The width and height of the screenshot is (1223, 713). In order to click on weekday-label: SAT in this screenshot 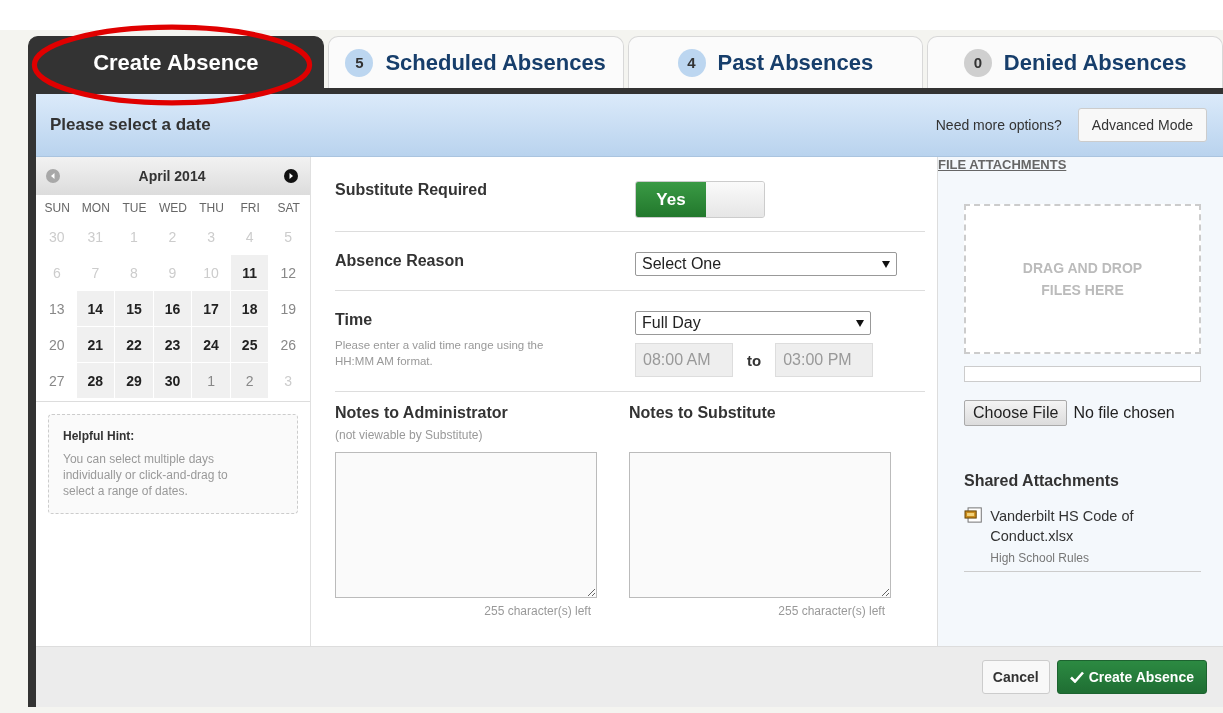, I will do `click(288, 208)`.